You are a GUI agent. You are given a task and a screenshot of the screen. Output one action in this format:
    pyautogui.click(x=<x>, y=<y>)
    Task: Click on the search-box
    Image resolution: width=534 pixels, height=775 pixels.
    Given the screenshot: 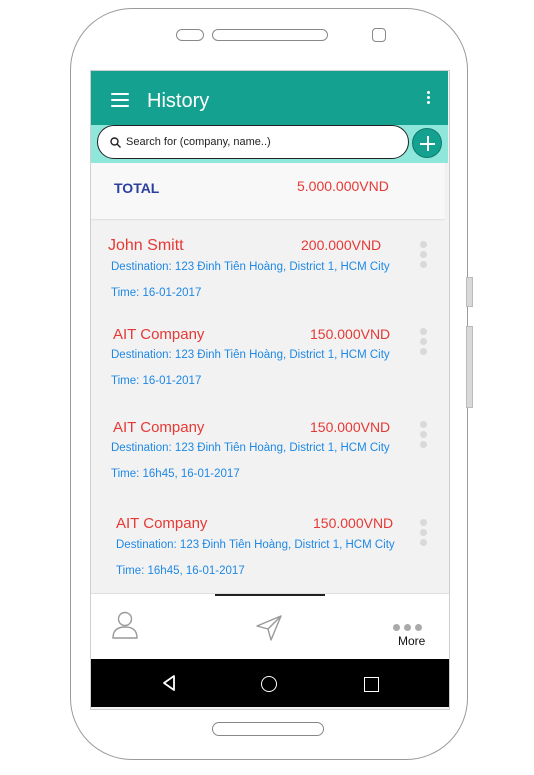 What is the action you would take?
    pyautogui.click(x=253, y=142)
    